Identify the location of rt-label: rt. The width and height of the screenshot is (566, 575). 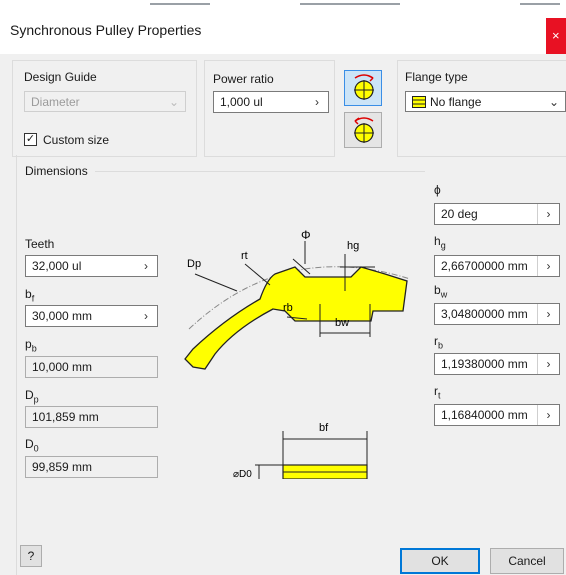
(437, 392).